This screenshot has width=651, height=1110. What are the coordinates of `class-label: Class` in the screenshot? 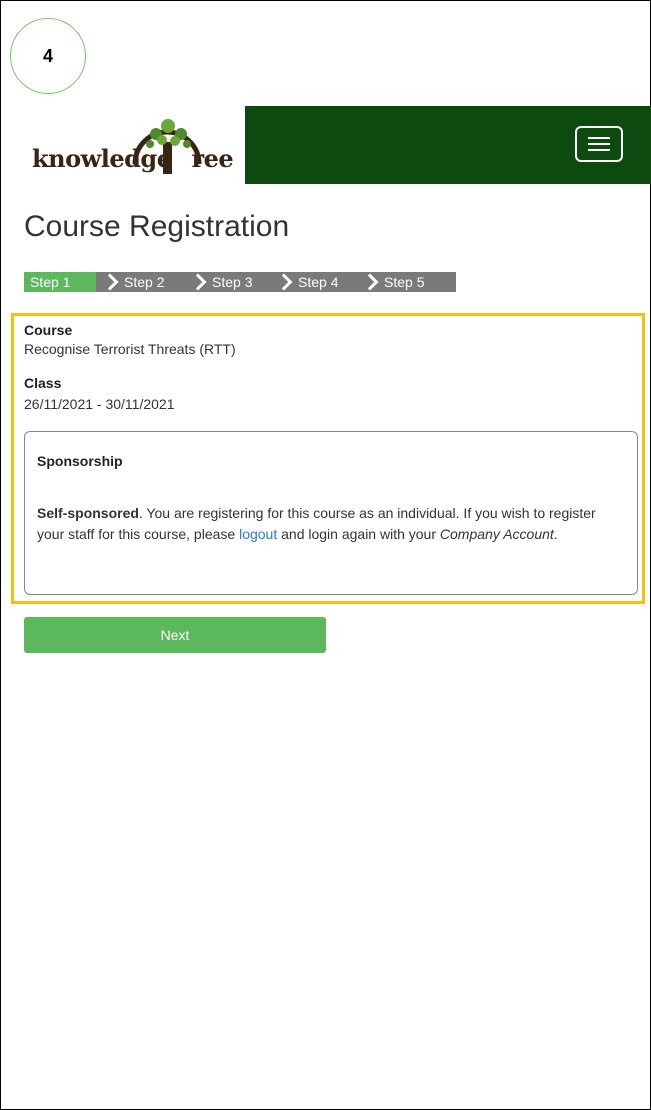 It's located at (43, 383).